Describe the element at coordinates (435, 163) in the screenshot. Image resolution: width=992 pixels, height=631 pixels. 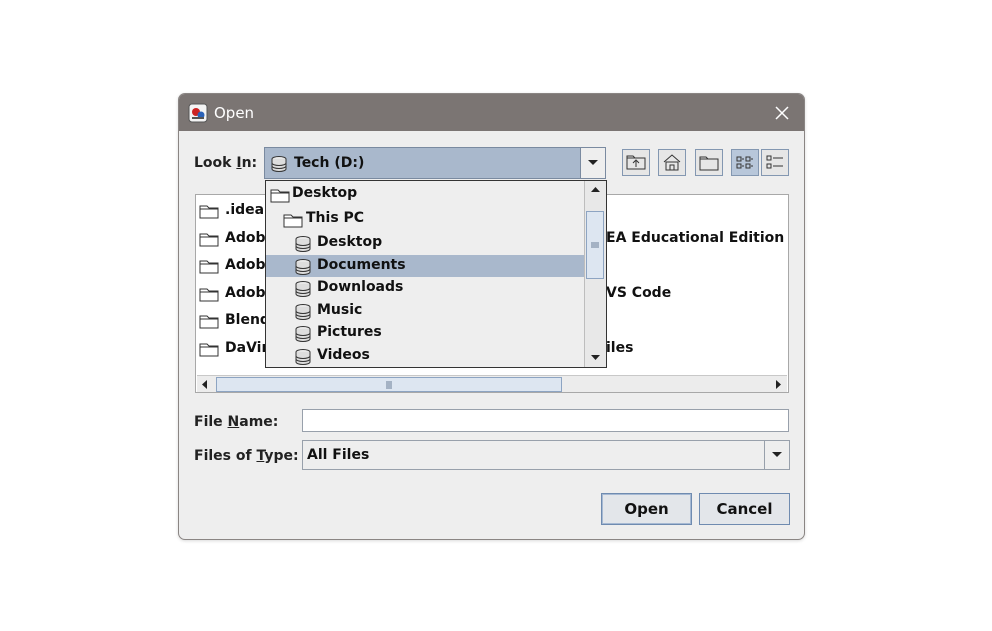
I see `look-in-combo: Tech (D:)` at that location.